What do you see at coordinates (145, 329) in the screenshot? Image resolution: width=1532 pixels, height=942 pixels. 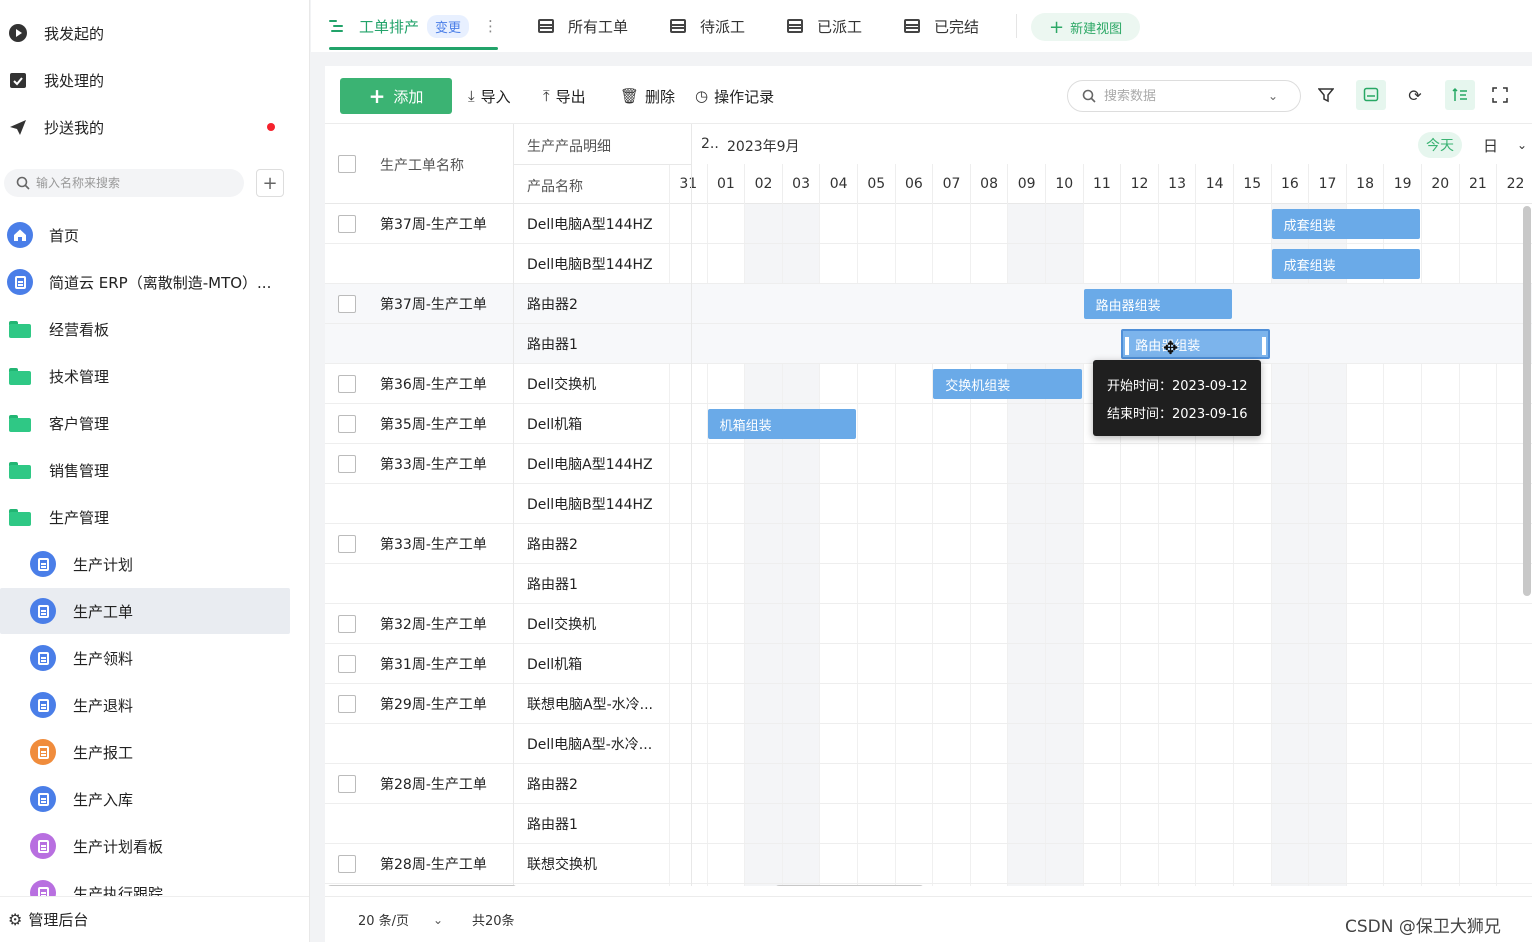 I see `sidebar-item-2: 经营看板` at bounding box center [145, 329].